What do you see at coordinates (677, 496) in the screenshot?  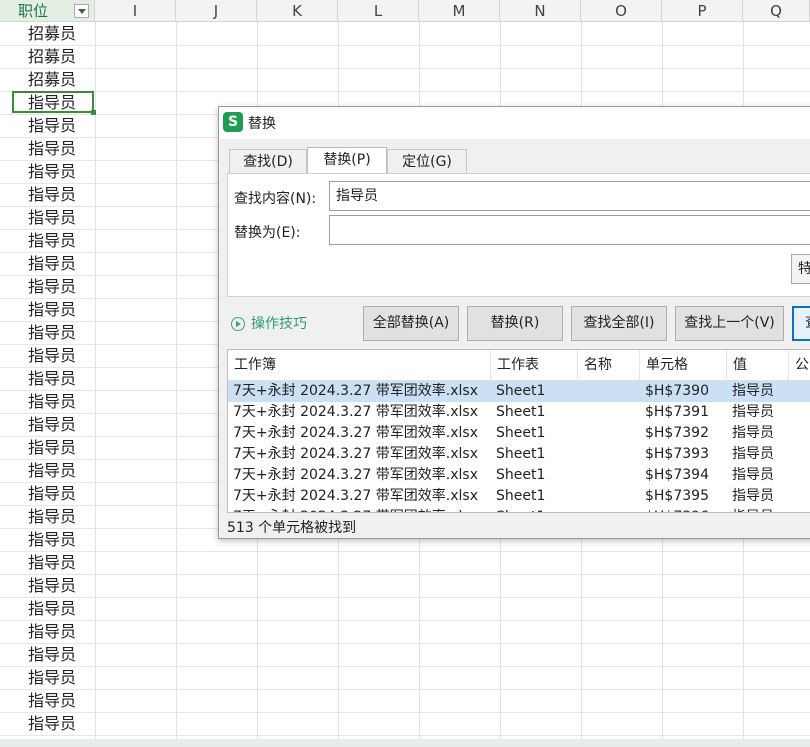 I see `result-cell: $H$7395` at bounding box center [677, 496].